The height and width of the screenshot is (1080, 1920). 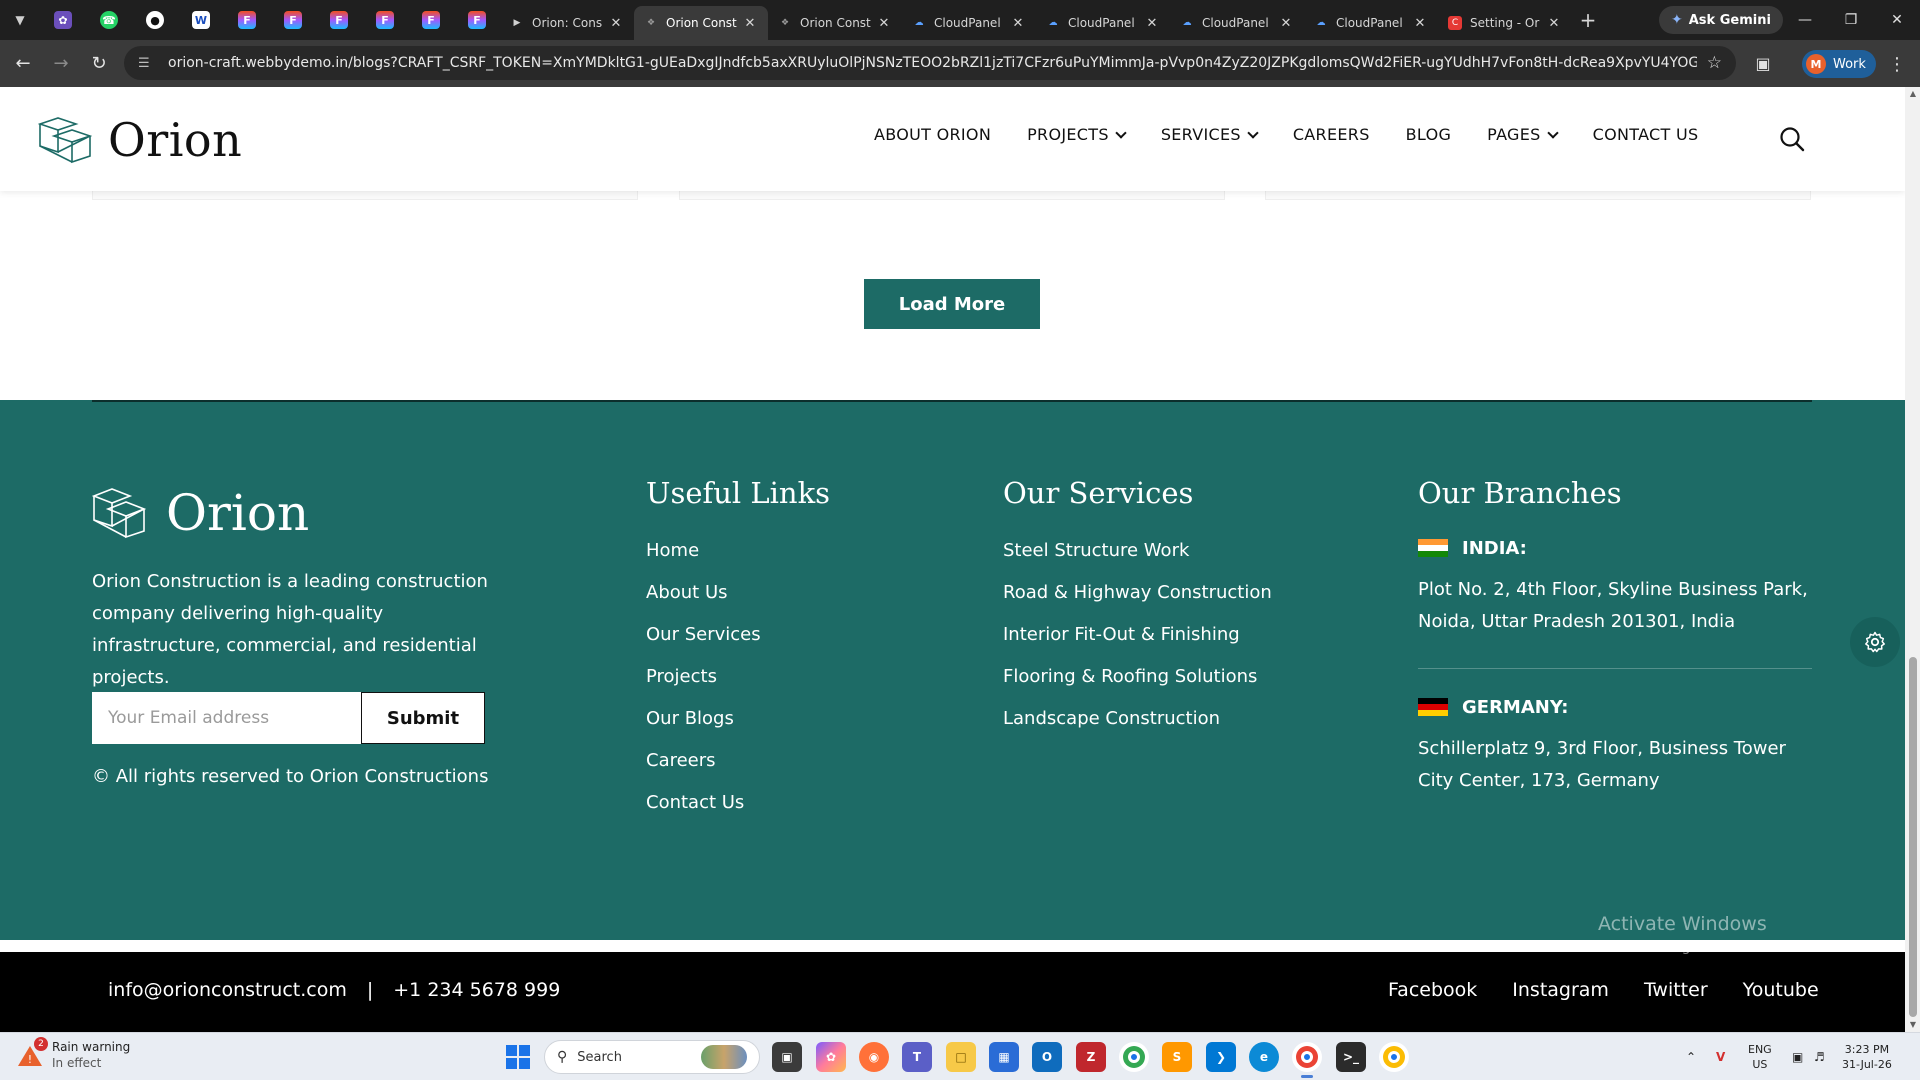 What do you see at coordinates (932, 134) in the screenshot?
I see `nav-about-orion: ABOUT ORION` at bounding box center [932, 134].